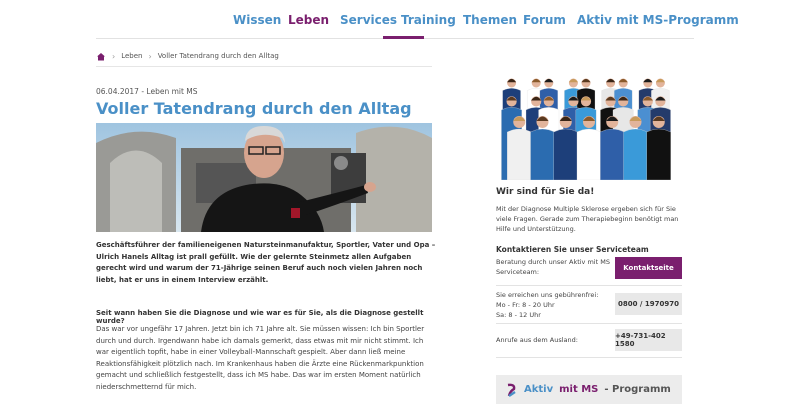  What do you see at coordinates (545, 192) in the screenshot?
I see `sidebar-heading: Wir sind für Sie da!` at bounding box center [545, 192].